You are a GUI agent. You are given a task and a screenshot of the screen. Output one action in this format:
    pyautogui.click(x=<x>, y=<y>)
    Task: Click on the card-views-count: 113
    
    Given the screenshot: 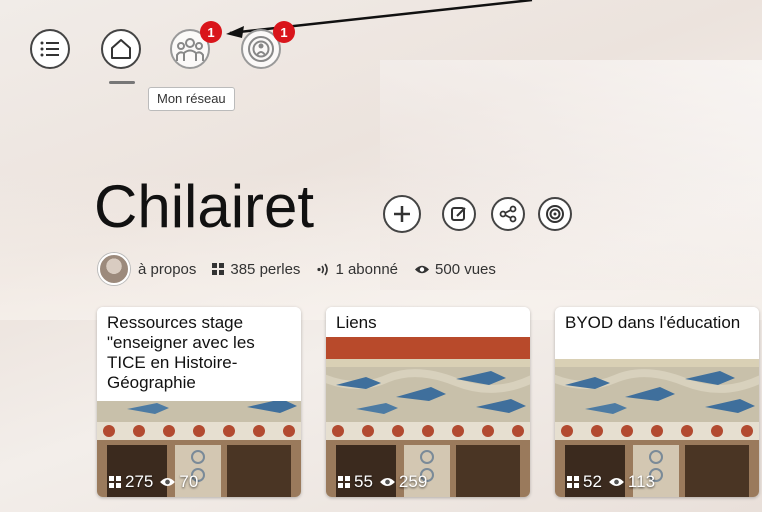 What is the action you would take?
    pyautogui.click(x=641, y=481)
    